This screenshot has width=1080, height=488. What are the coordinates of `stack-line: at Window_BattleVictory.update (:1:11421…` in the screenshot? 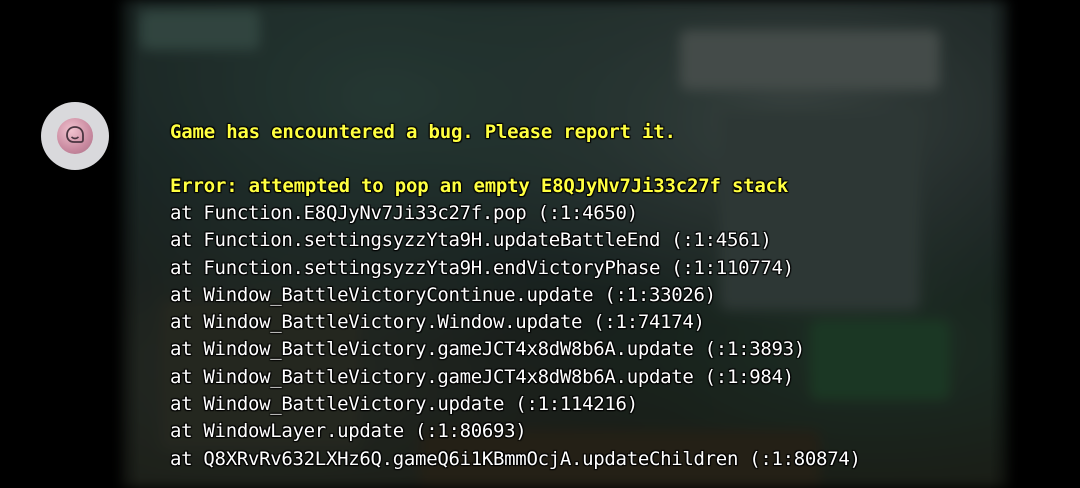 It's located at (404, 404).